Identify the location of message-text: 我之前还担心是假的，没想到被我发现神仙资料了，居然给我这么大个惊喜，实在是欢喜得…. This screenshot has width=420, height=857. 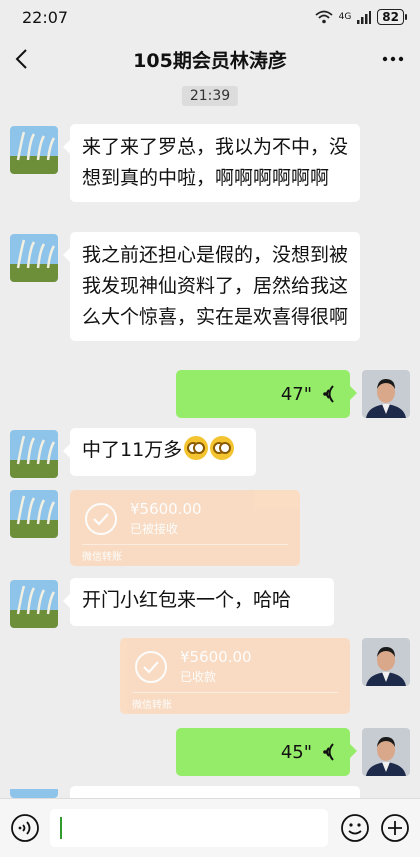
(215, 286).